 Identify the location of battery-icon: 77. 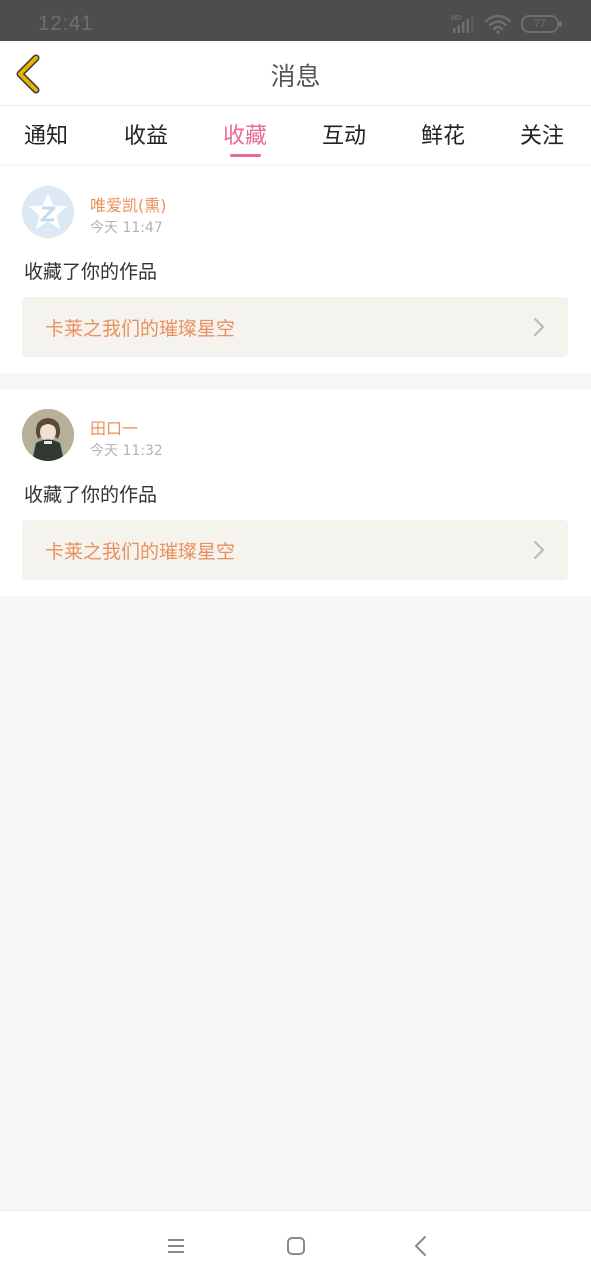
(541, 24).